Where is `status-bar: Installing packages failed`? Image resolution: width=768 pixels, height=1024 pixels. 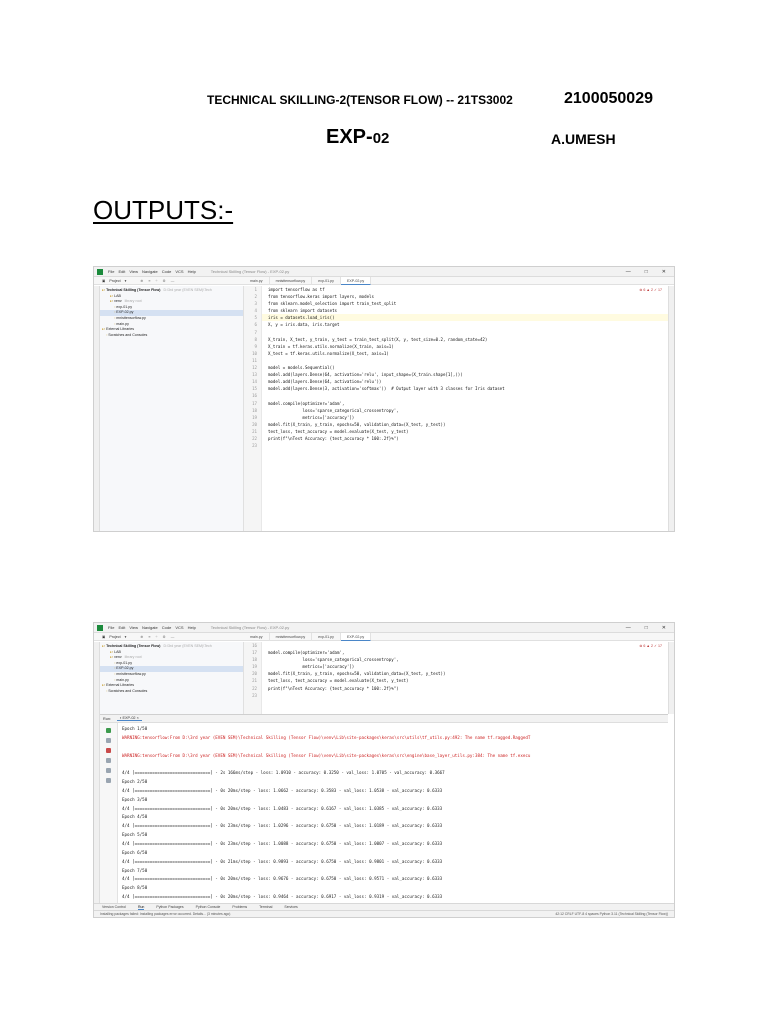 status-bar: Installing packages failed is located at coordinates (384, 913).